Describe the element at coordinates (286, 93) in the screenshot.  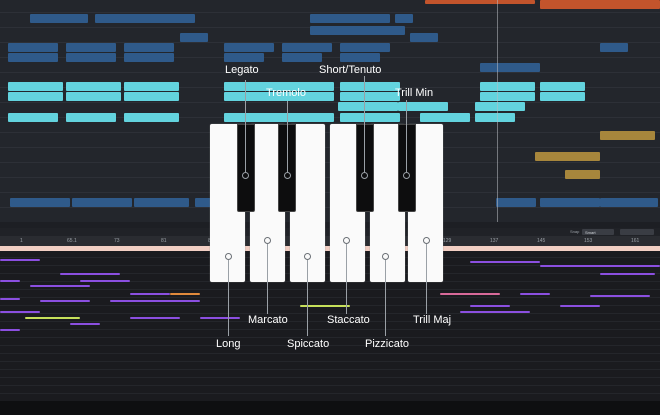
I see `label-tremolo: Tremolo` at that location.